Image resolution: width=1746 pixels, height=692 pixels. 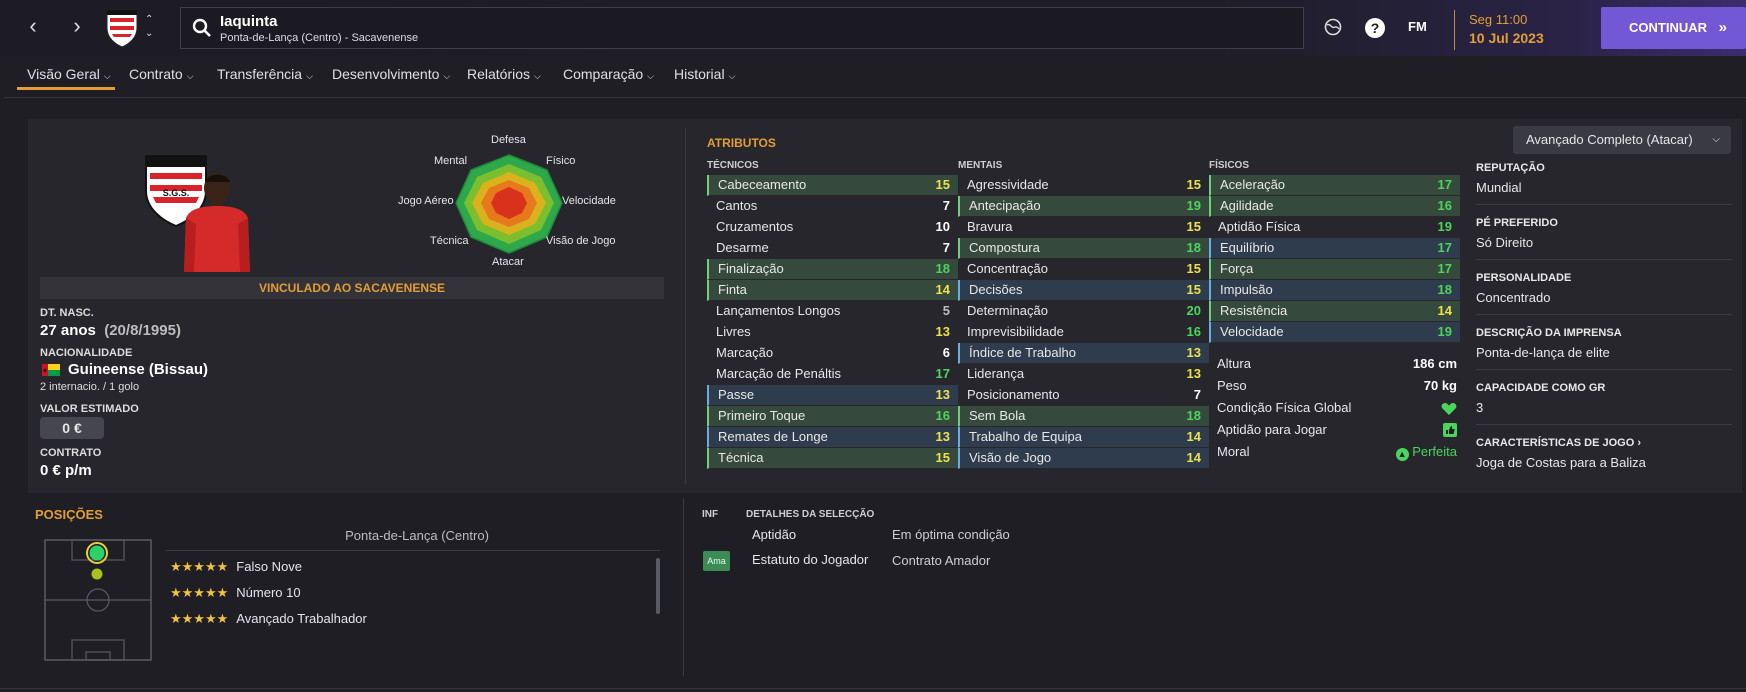 What do you see at coordinates (1083, 206) in the screenshot?
I see `attribute-row: Antecipação 19` at bounding box center [1083, 206].